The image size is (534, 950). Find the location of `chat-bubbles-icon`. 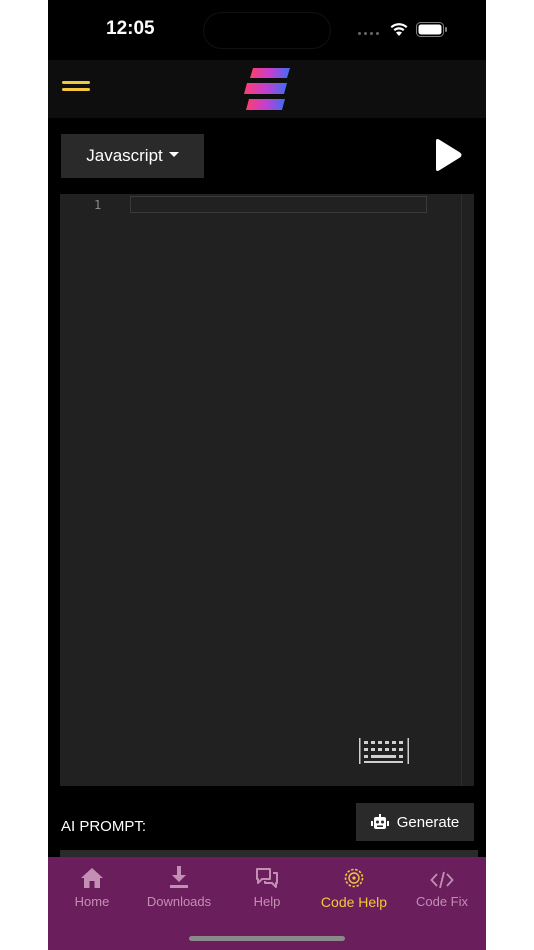

chat-bubbles-icon is located at coordinates (267, 878).